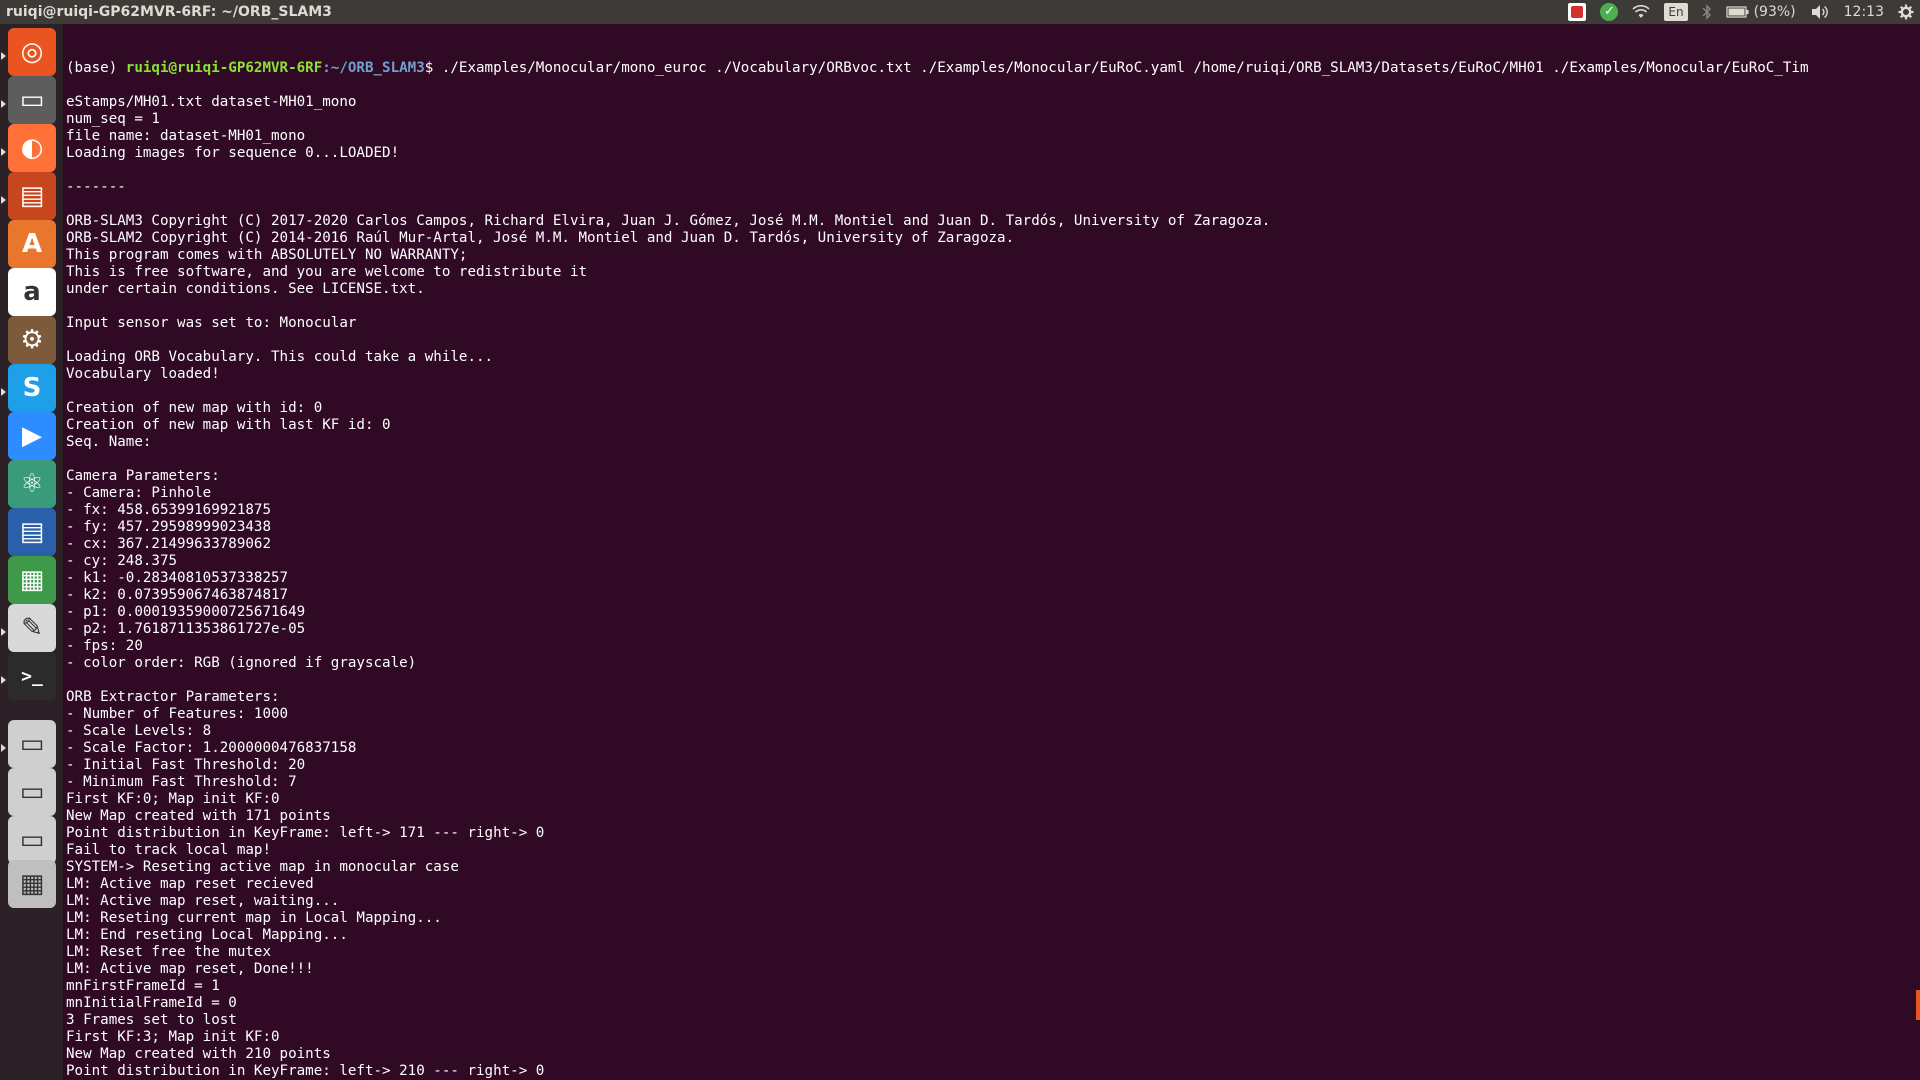 The height and width of the screenshot is (1080, 1920). Describe the element at coordinates (228, 425) in the screenshot. I see `terminal-line: Creation of new map with last KF id: 0` at that location.